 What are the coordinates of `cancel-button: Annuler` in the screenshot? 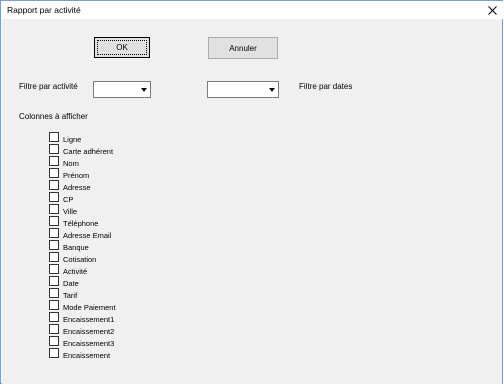 It's located at (243, 48).